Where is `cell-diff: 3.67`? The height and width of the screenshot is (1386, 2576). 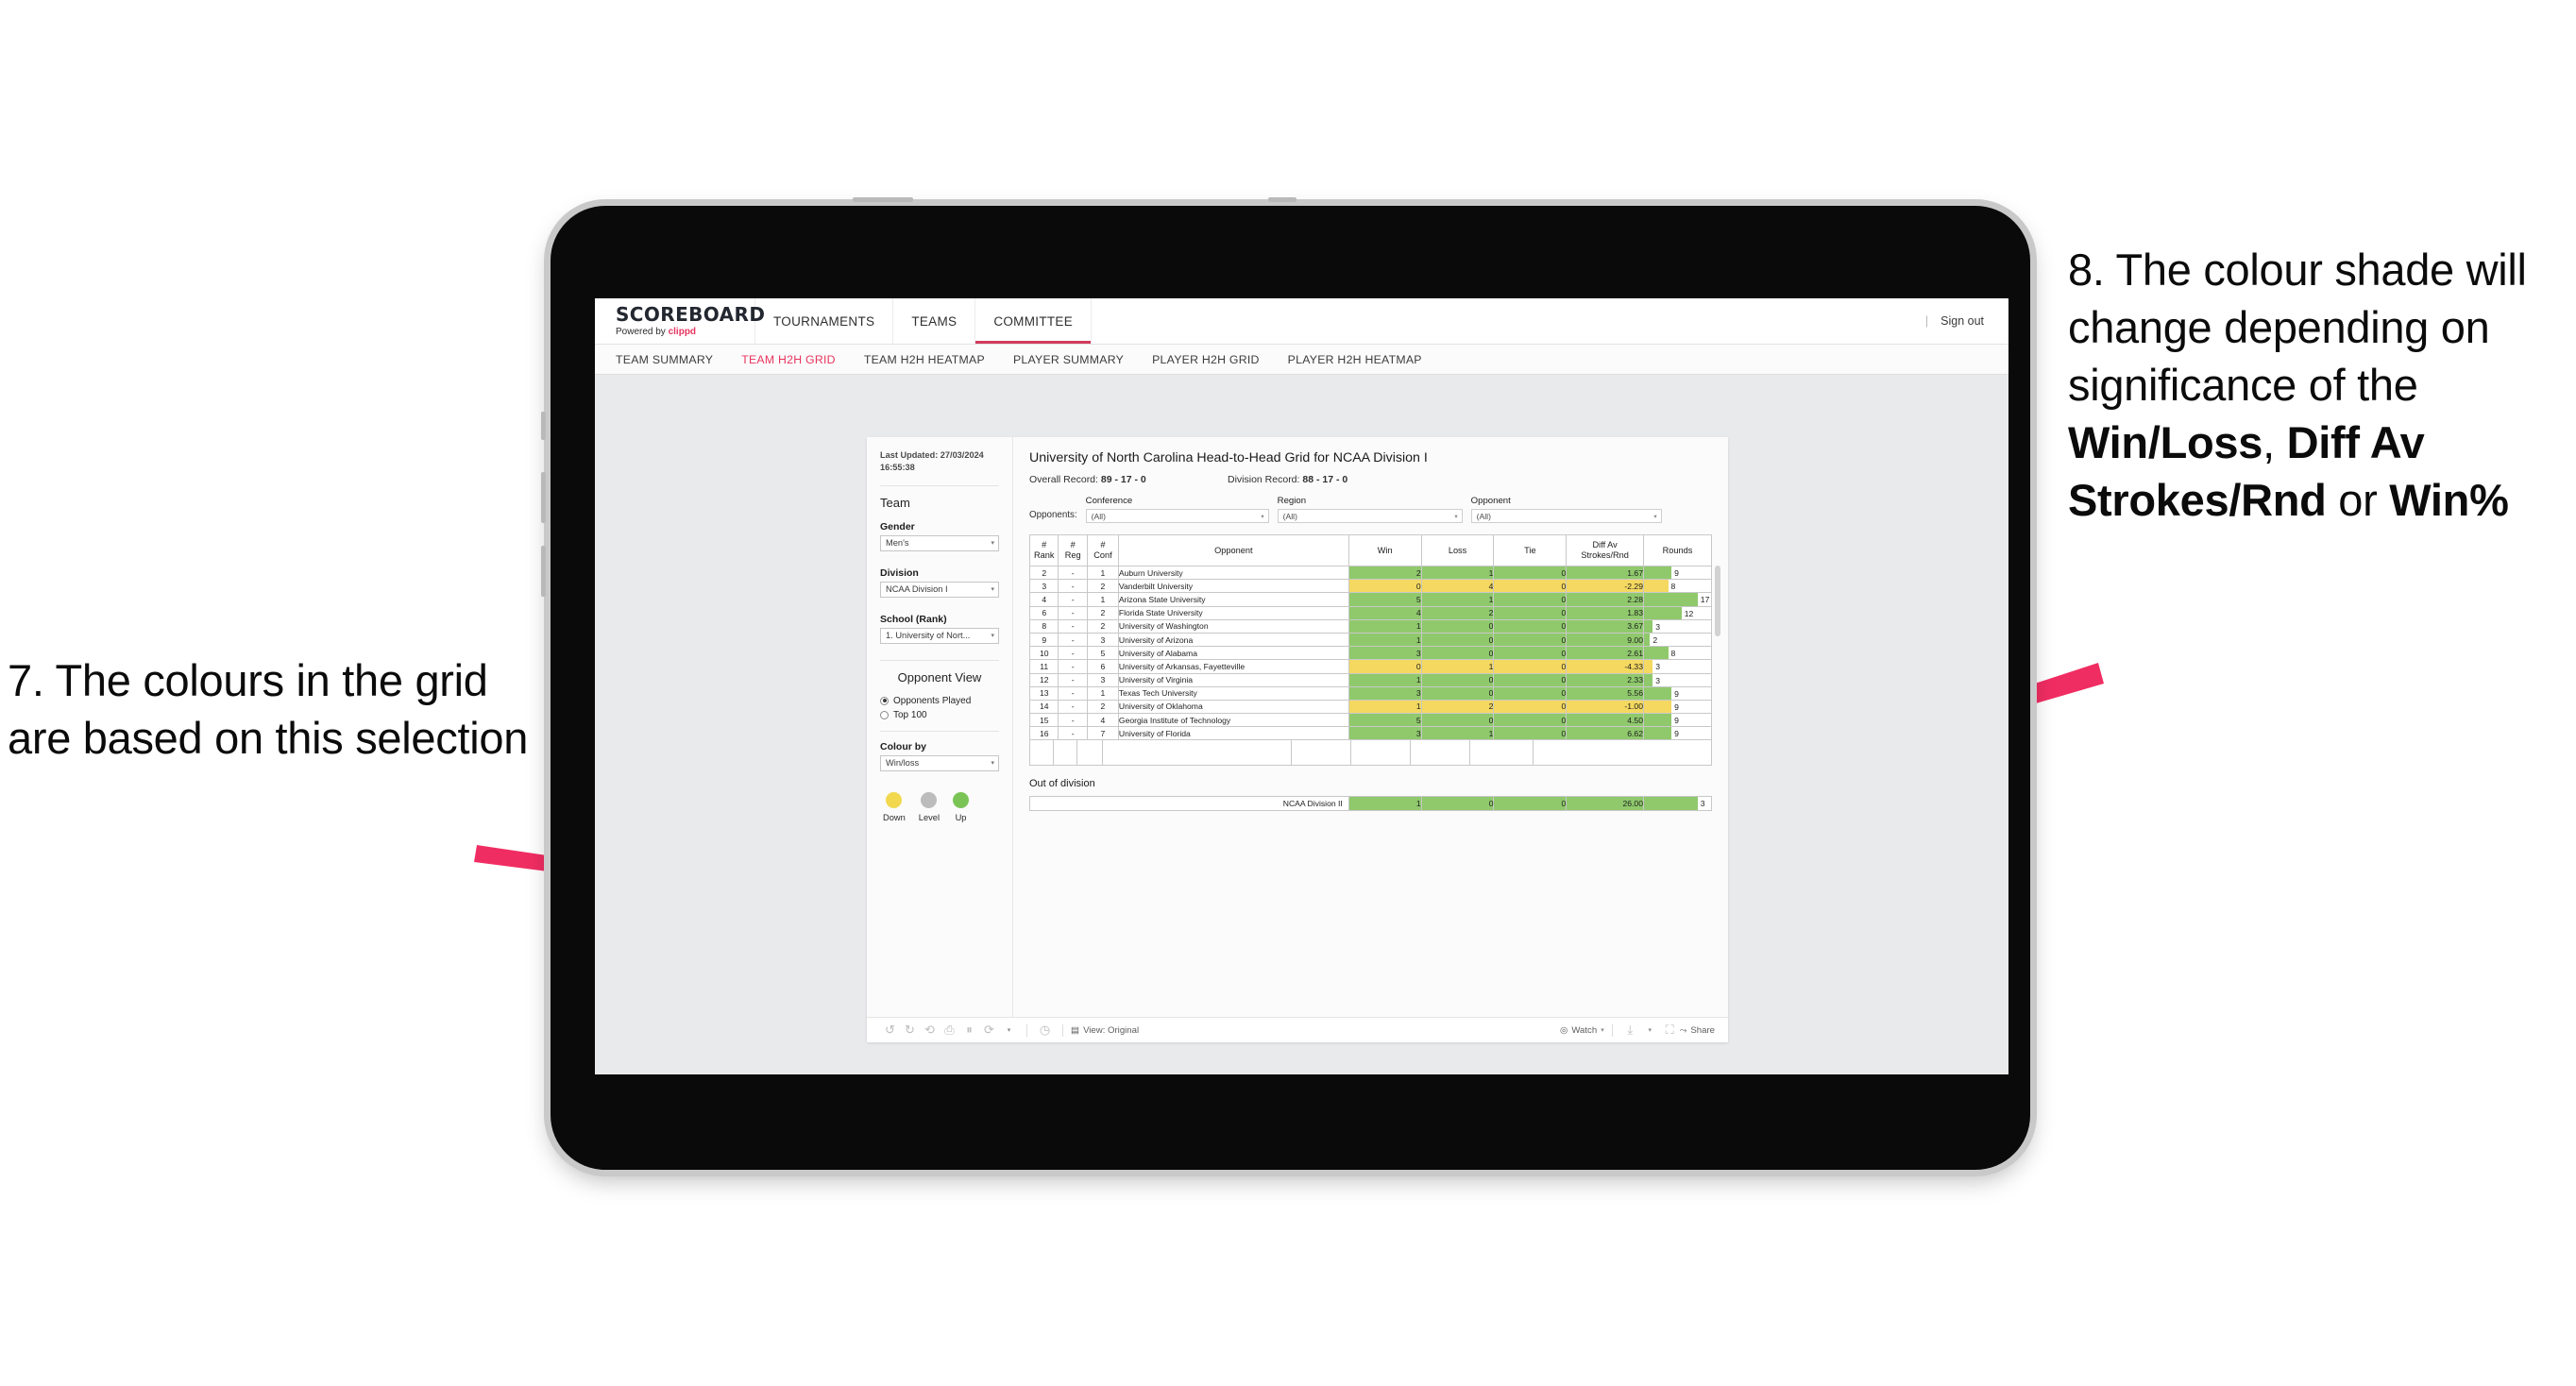 cell-diff: 3.67 is located at coordinates (1605, 626).